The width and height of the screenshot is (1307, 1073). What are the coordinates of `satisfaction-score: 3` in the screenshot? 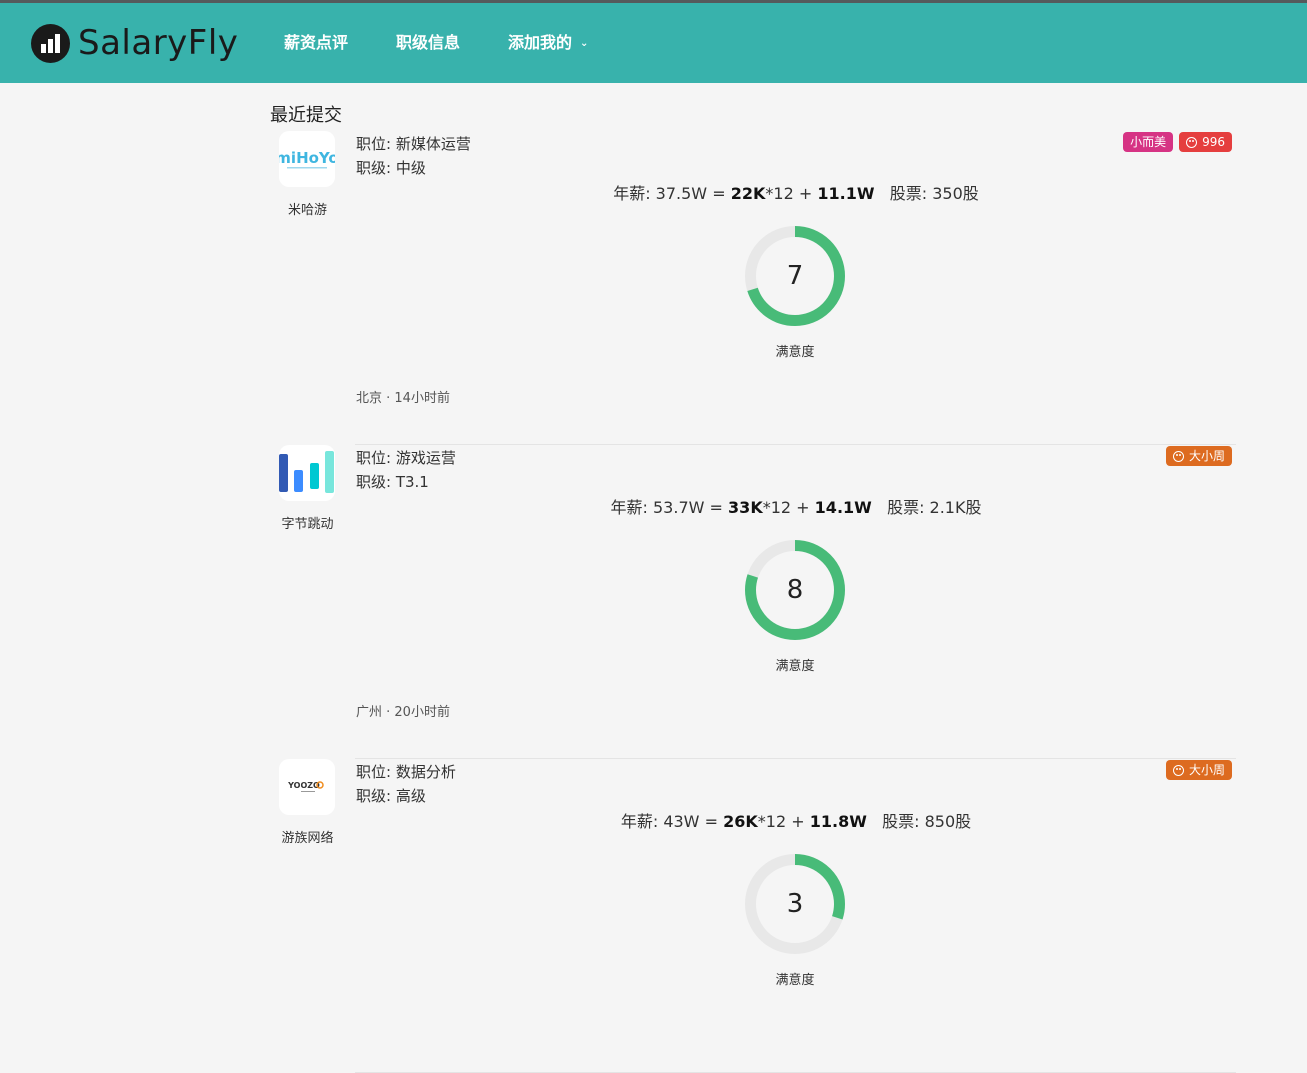 It's located at (795, 904).